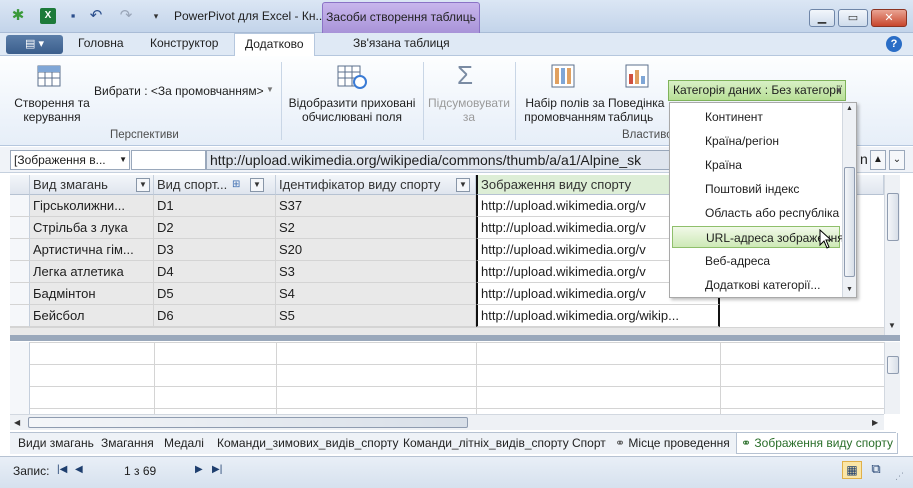 The image size is (913, 488). I want to click on table-cell: D2, so click(215, 228).